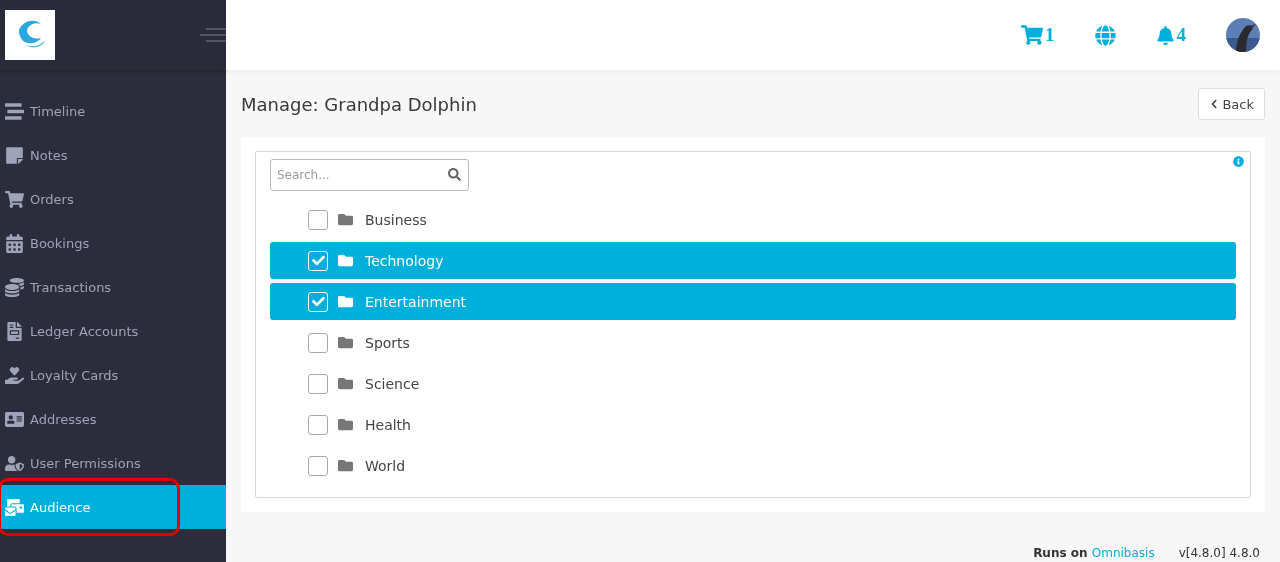 The height and width of the screenshot is (562, 1280). Describe the element at coordinates (359, 104) in the screenshot. I see `page-title: Manage: Grandpa Dolphin` at that location.